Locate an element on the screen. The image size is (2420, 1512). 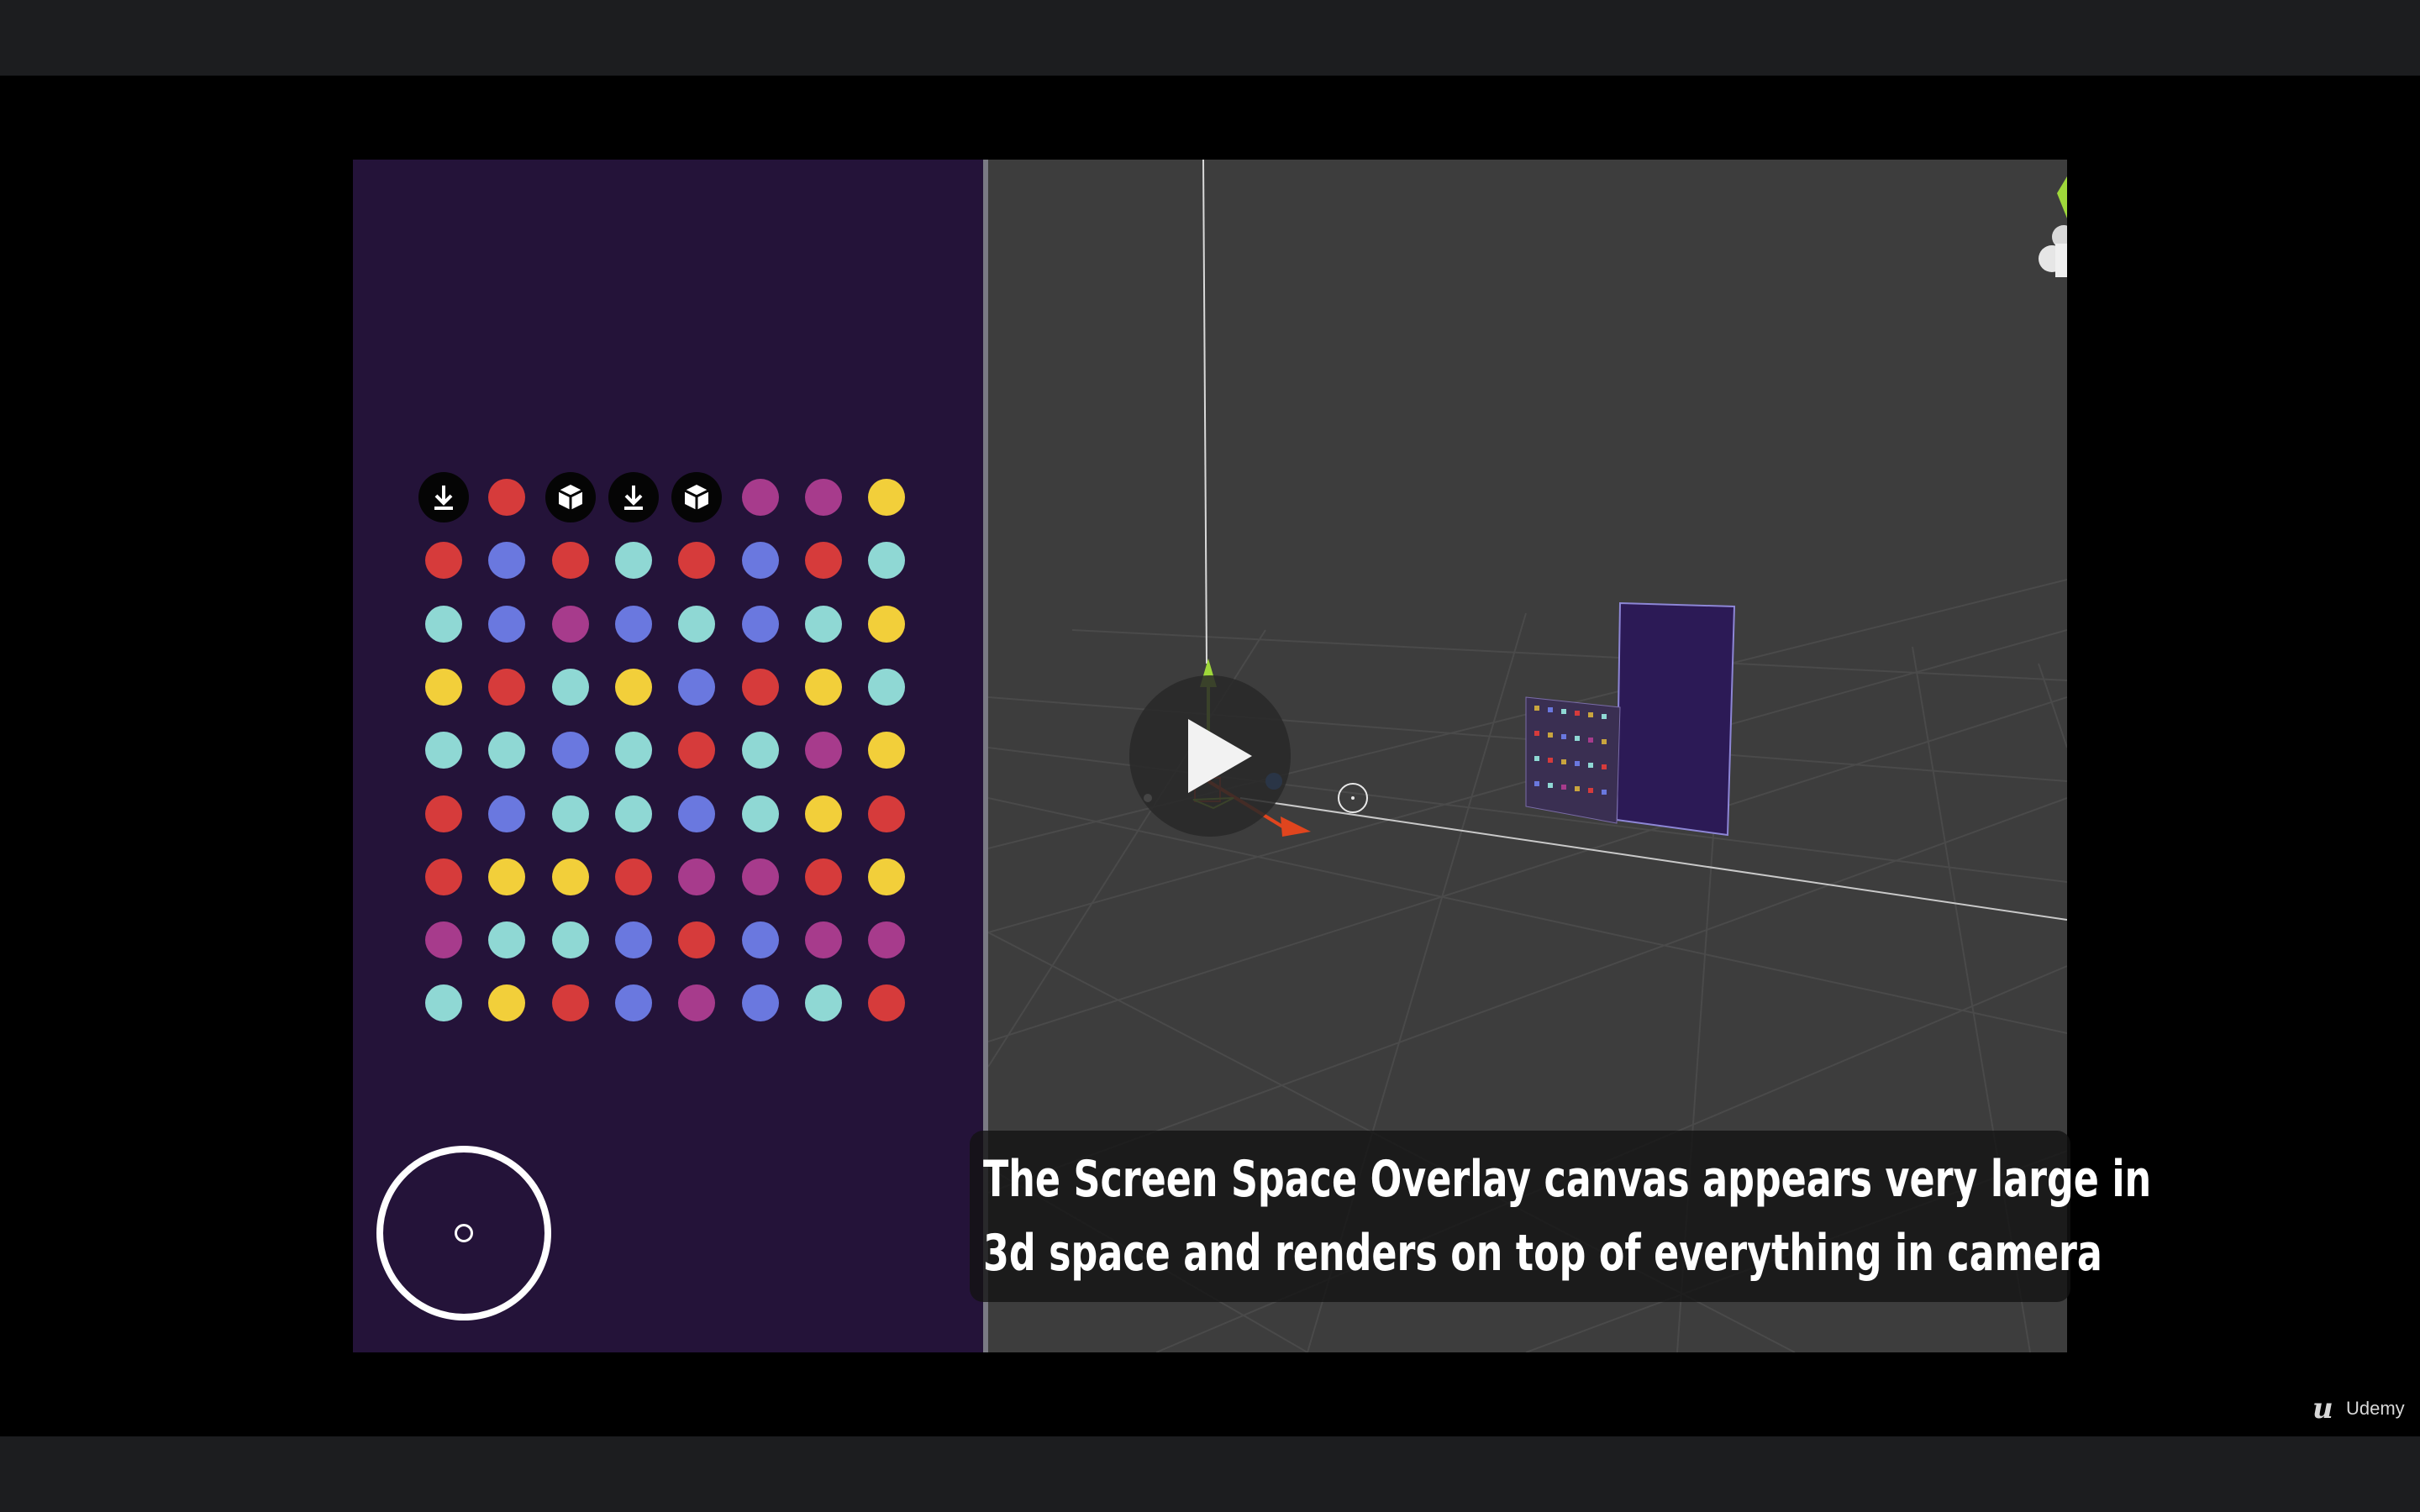
grid-object is located at coordinates (1573, 760).